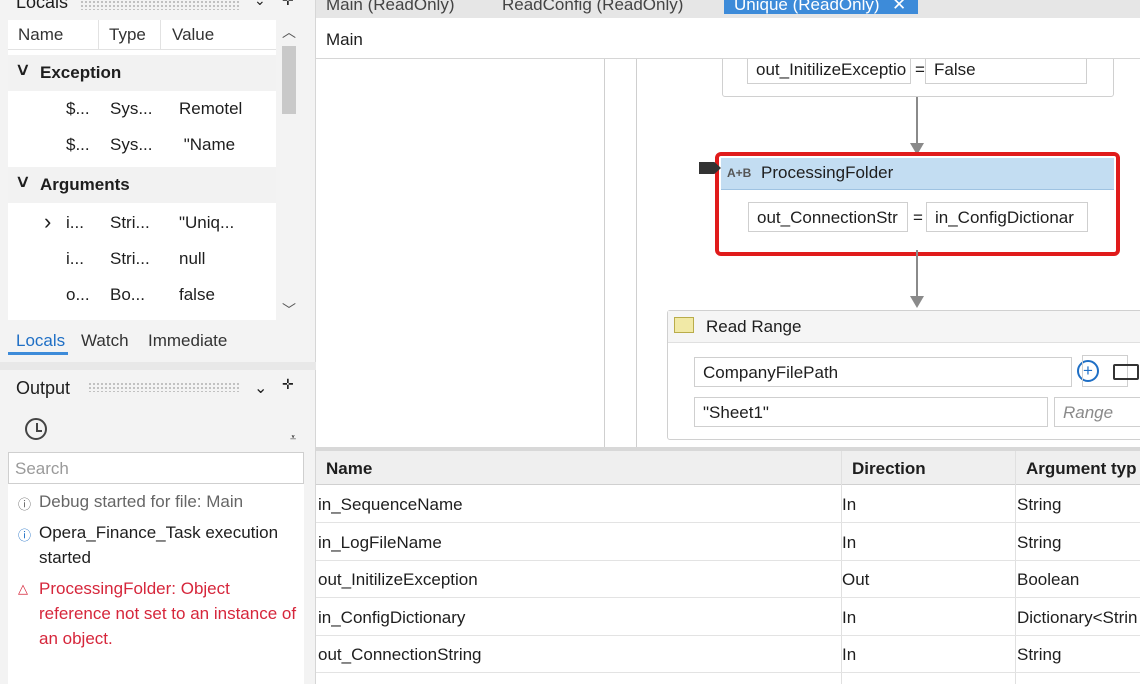 Image resolution: width=1140 pixels, height=684 pixels. Describe the element at coordinates (81, 72) in the screenshot. I see `group-label: Exception` at that location.